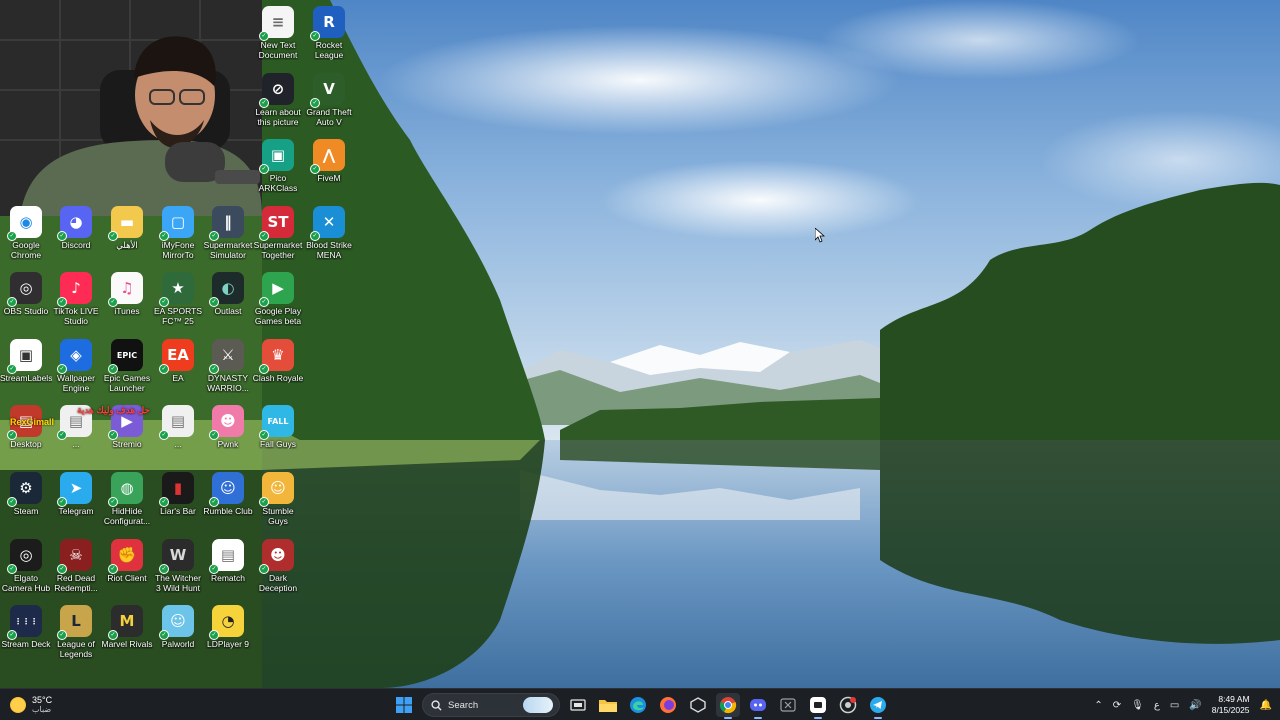  I want to click on taskbar-clock: 8:49 AM 8/15/2025, so click(1231, 705).